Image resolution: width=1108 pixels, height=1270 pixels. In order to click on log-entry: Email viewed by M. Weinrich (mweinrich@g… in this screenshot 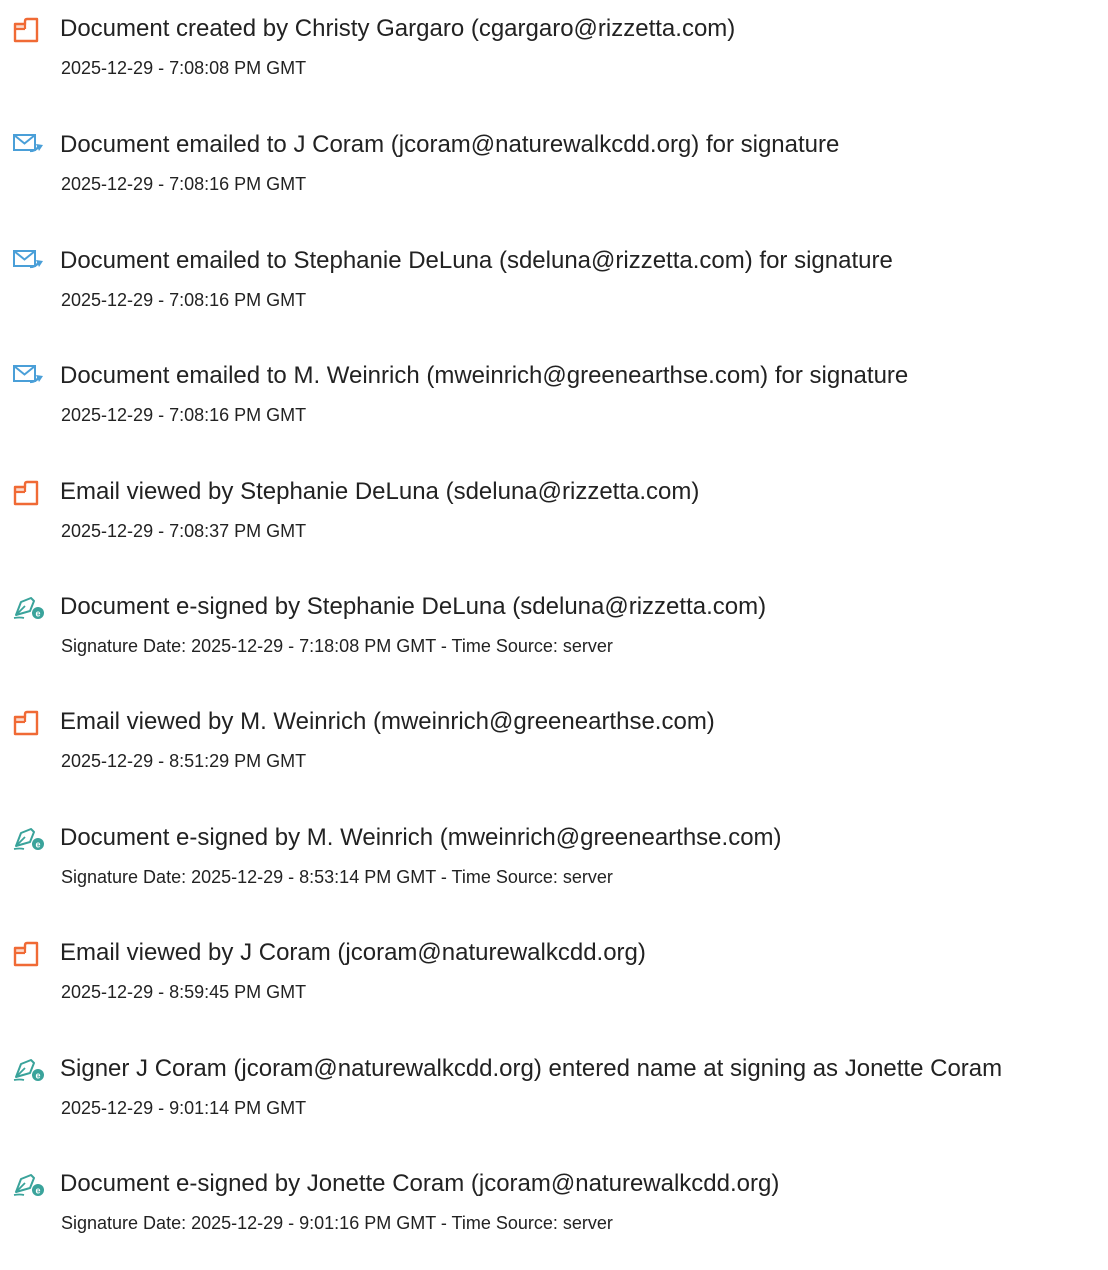, I will do `click(554, 758)`.